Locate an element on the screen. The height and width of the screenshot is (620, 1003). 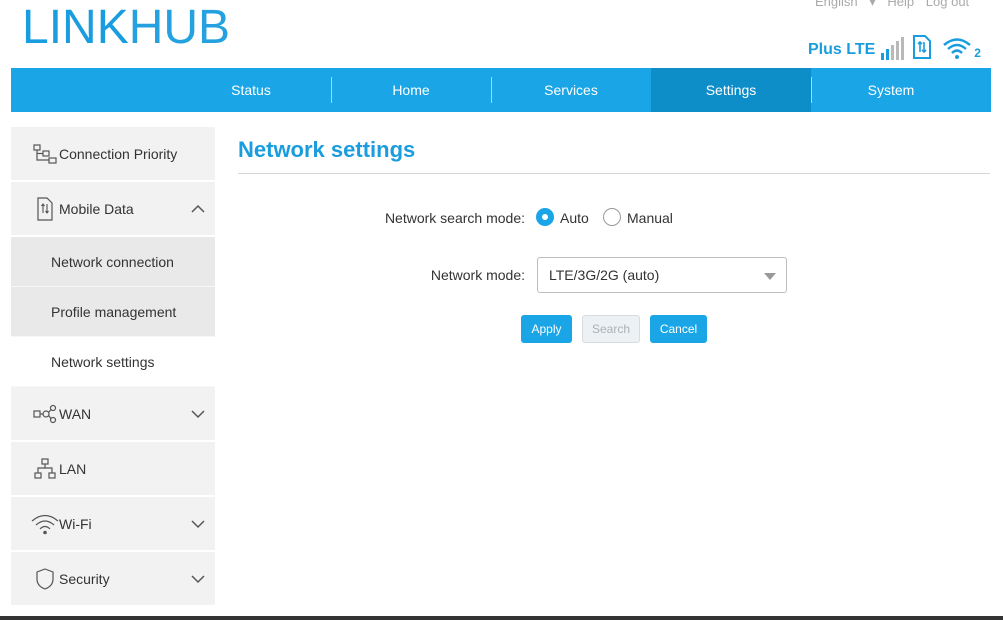
sidebar-item-label: WAN is located at coordinates (75, 413).